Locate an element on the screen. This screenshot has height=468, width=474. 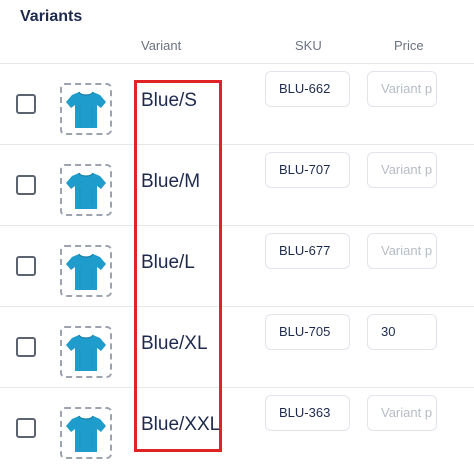
section-title: Variants is located at coordinates (51, 16).